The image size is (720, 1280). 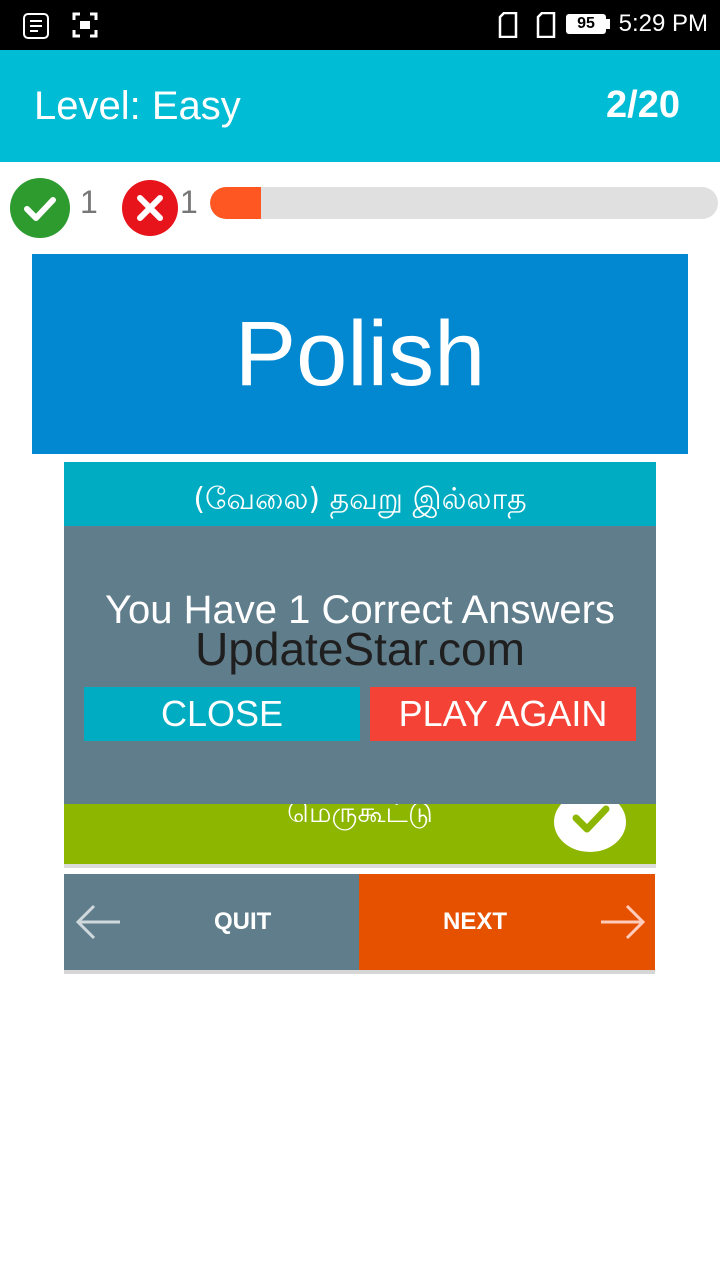 What do you see at coordinates (222, 714) in the screenshot?
I see `close-button: CLOSE` at bounding box center [222, 714].